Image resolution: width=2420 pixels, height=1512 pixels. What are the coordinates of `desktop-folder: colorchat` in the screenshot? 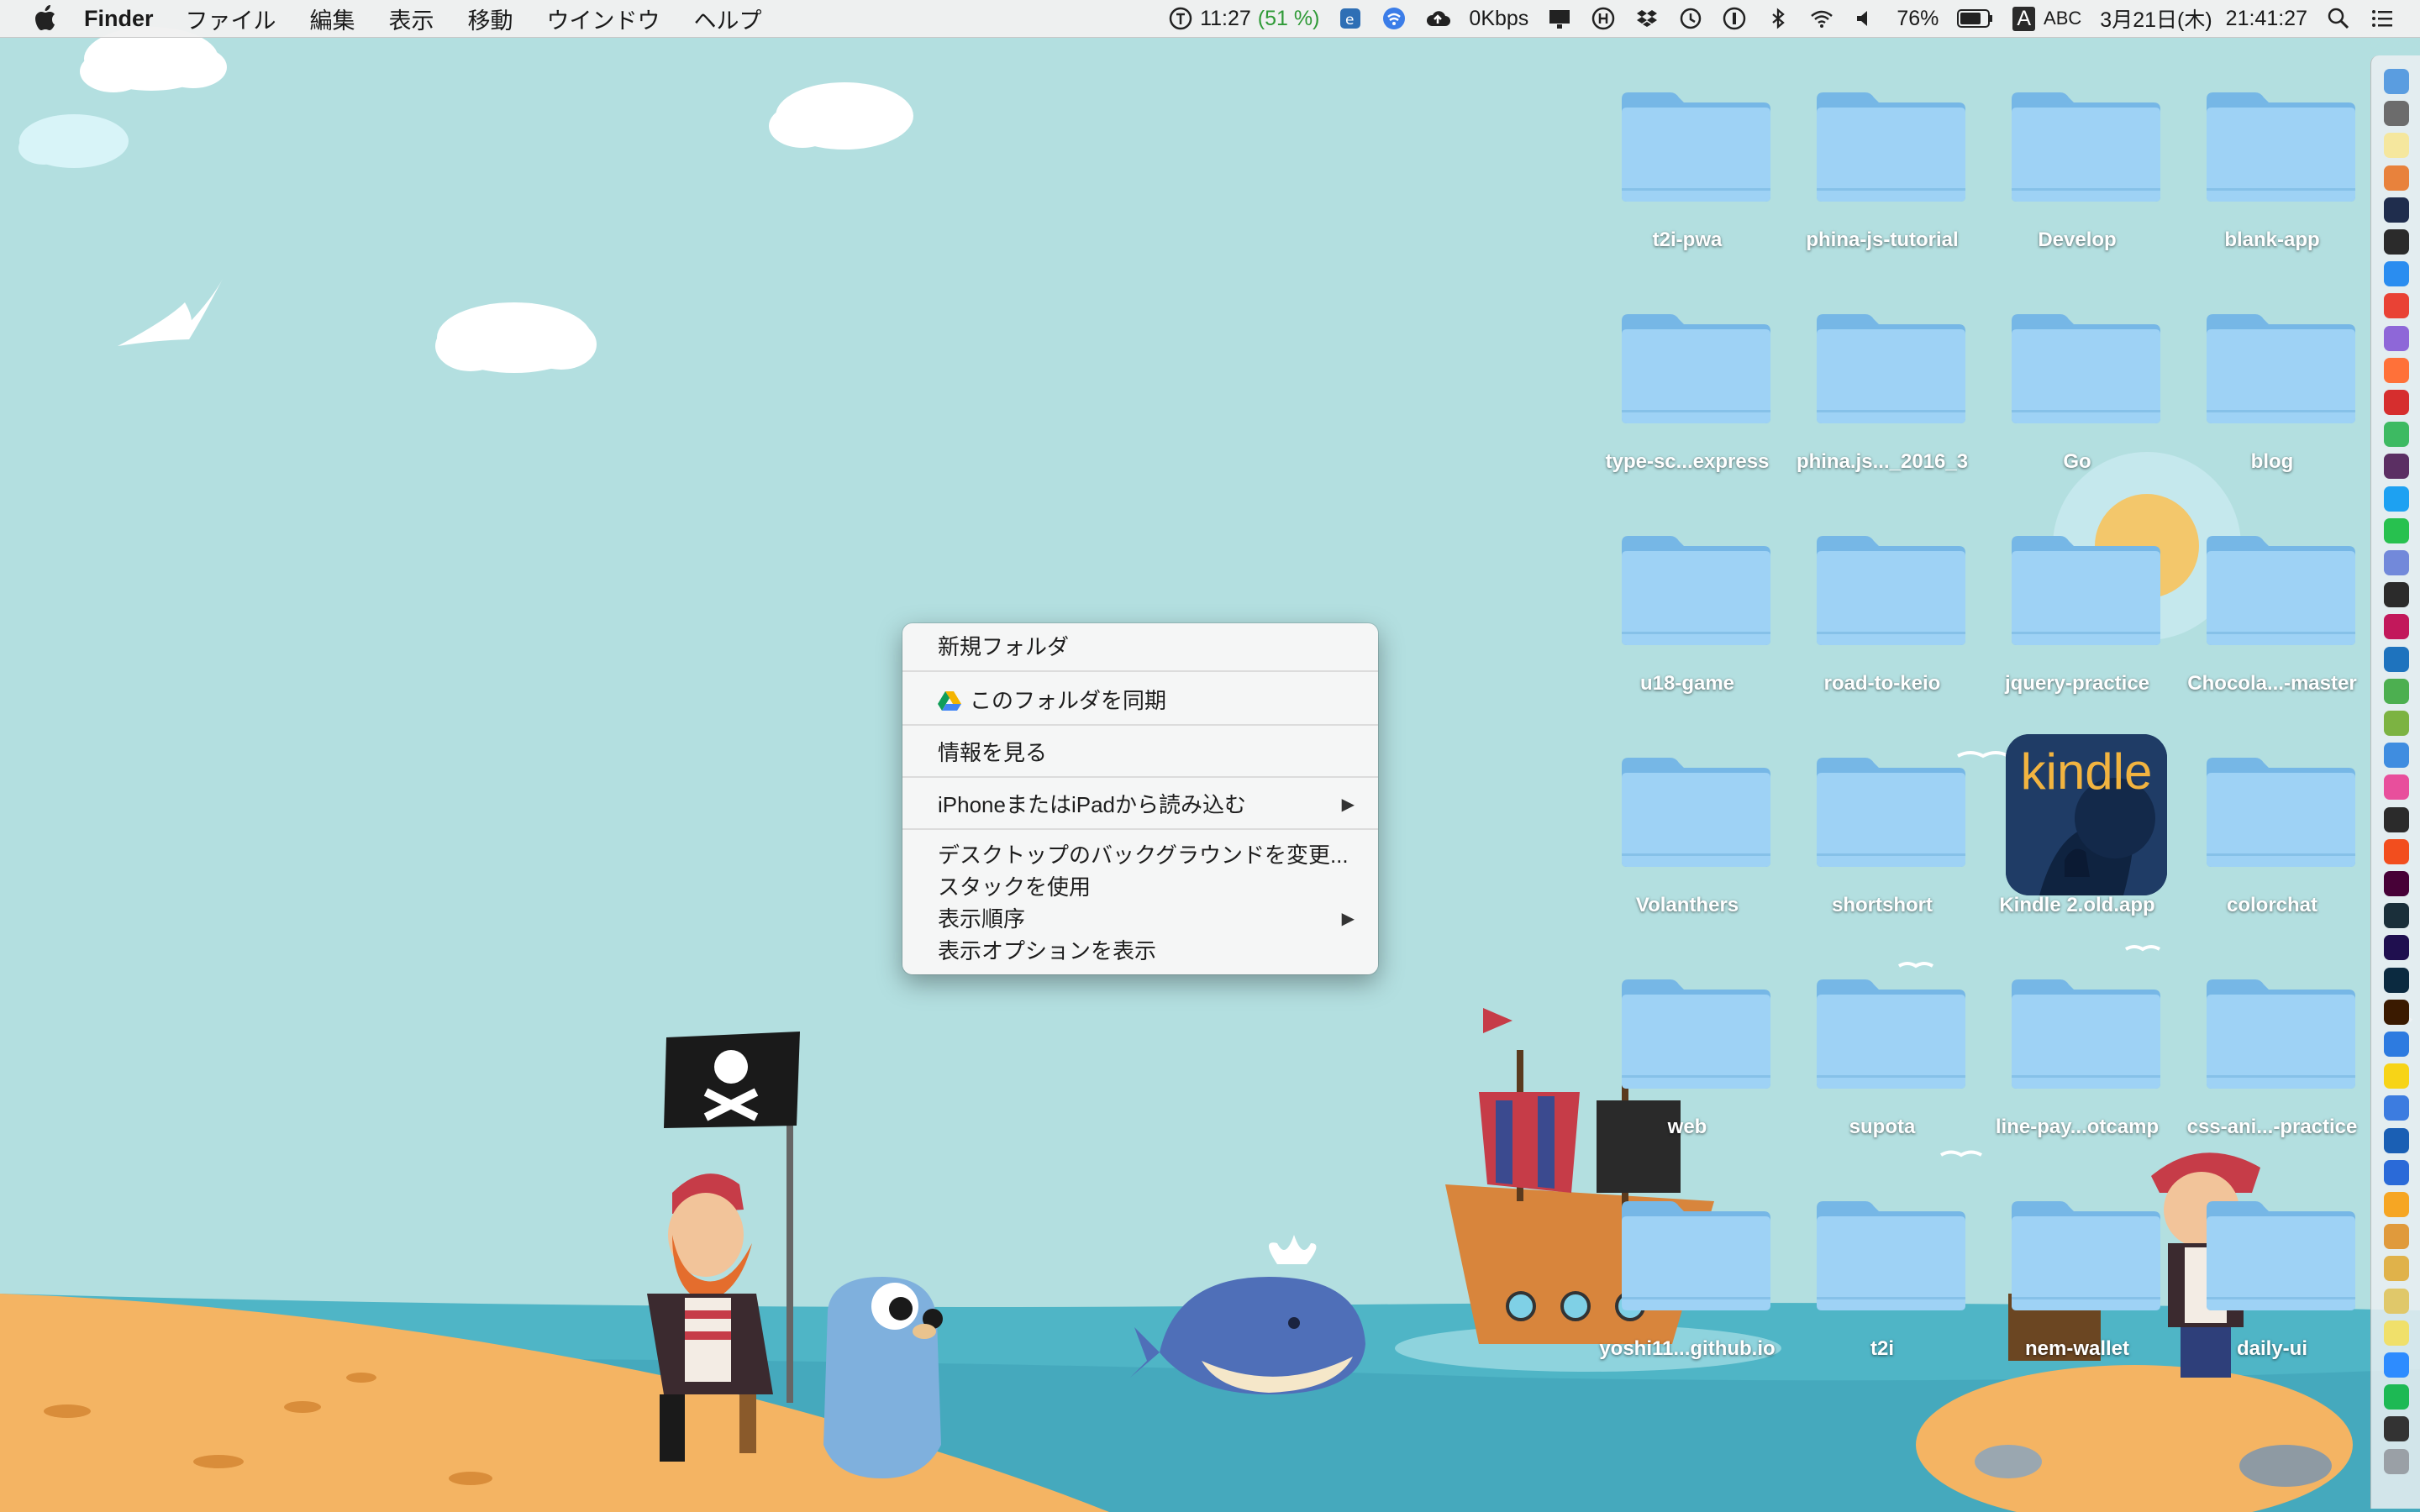 It's located at (2272, 813).